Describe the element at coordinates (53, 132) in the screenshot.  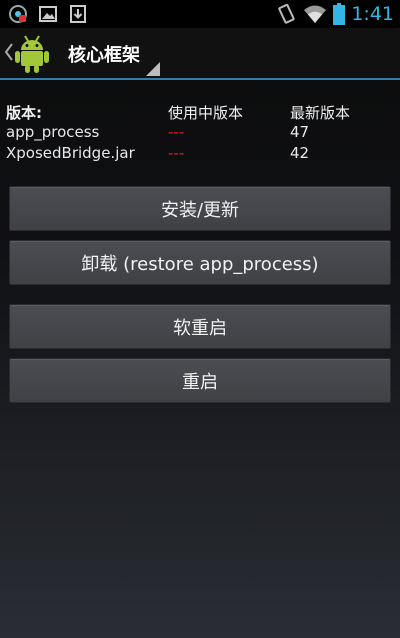
I see `component-name: app_process` at that location.